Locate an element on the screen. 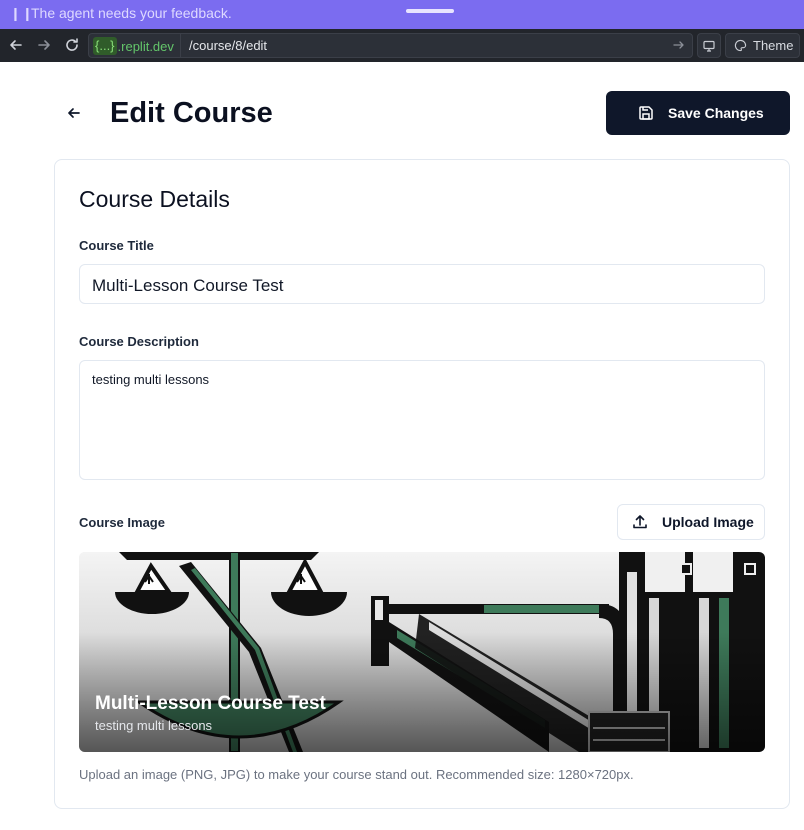 The image size is (804, 830). url-path: /course/8/edit is located at coordinates (228, 45).